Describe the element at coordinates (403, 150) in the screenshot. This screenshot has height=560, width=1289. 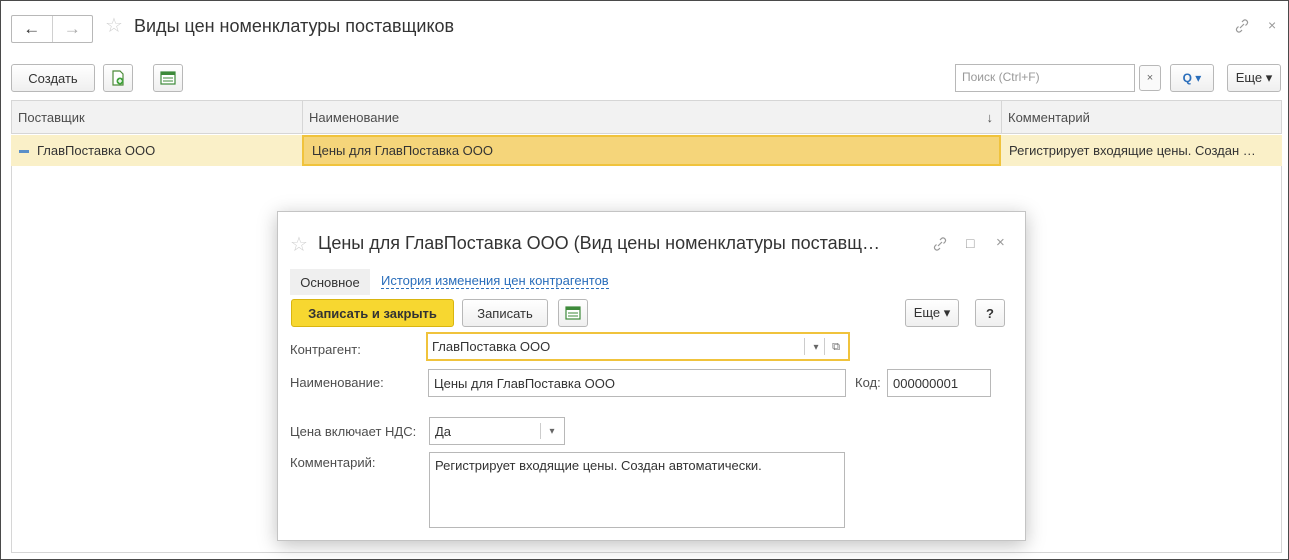
I see `cell-text: Цены для ГлавПоставка ООО` at that location.